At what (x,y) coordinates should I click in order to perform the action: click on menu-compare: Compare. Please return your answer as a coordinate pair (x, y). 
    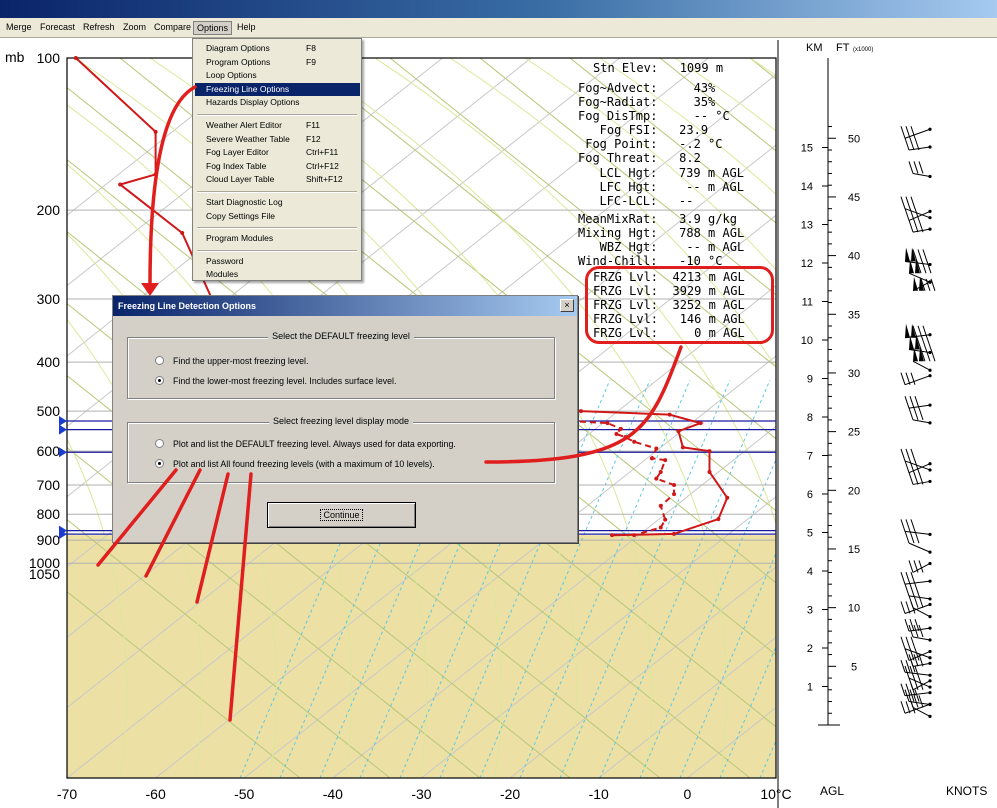
    Looking at the image, I should click on (172, 28).